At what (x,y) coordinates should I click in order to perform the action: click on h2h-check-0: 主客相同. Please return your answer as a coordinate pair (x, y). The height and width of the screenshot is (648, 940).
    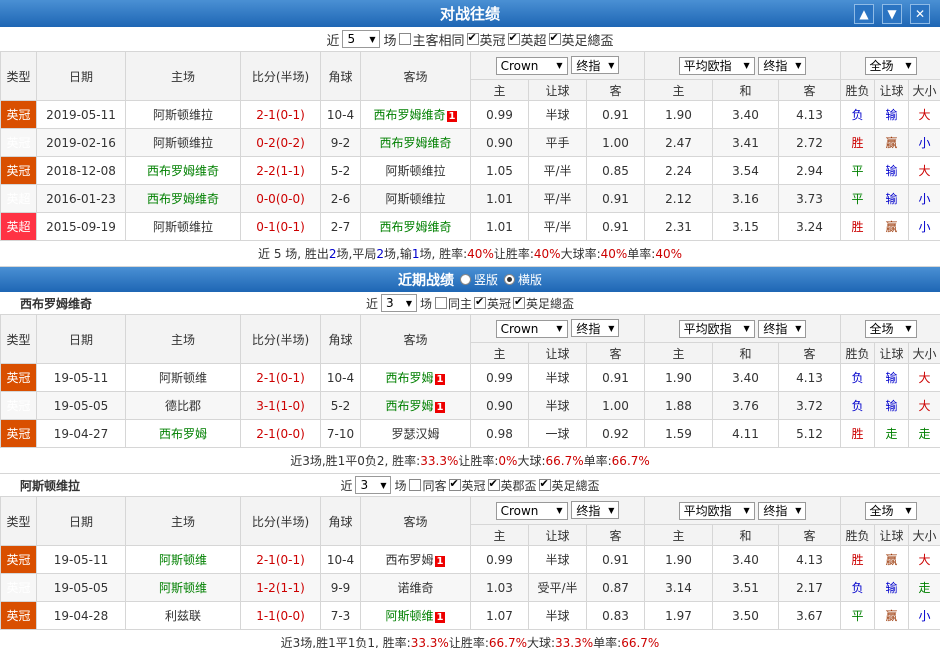
    Looking at the image, I should click on (432, 39).